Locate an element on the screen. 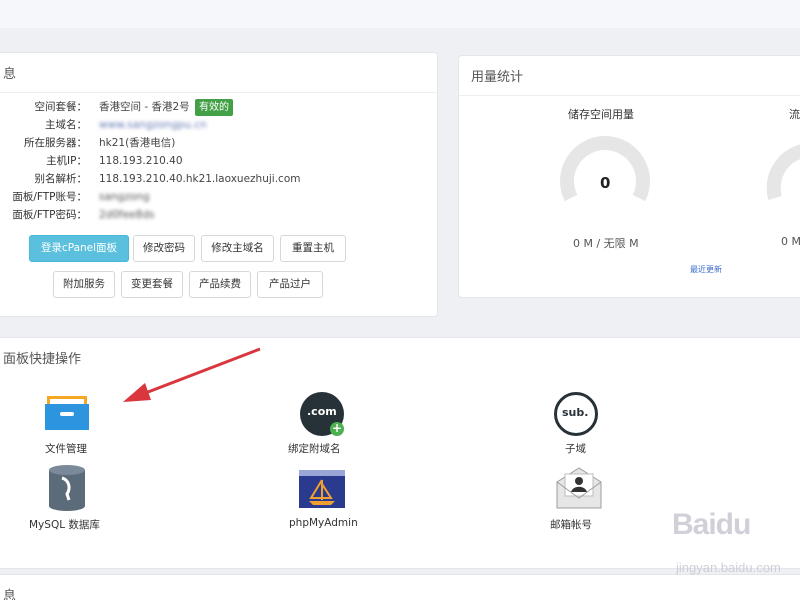 The height and width of the screenshot is (600, 800). change-plan-button: 变更套餐 is located at coordinates (152, 284).